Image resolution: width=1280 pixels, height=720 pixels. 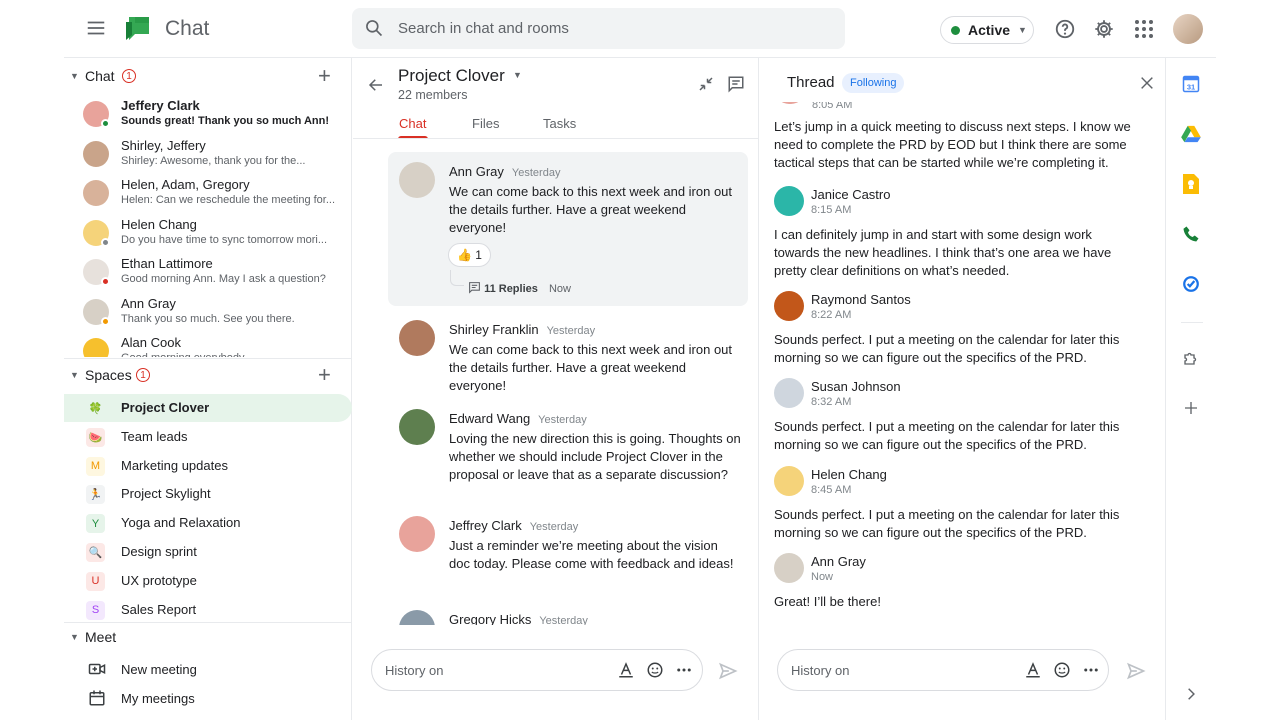 What do you see at coordinates (208, 437) in the screenshot?
I see `space-item: 🍉 Team leads` at bounding box center [208, 437].